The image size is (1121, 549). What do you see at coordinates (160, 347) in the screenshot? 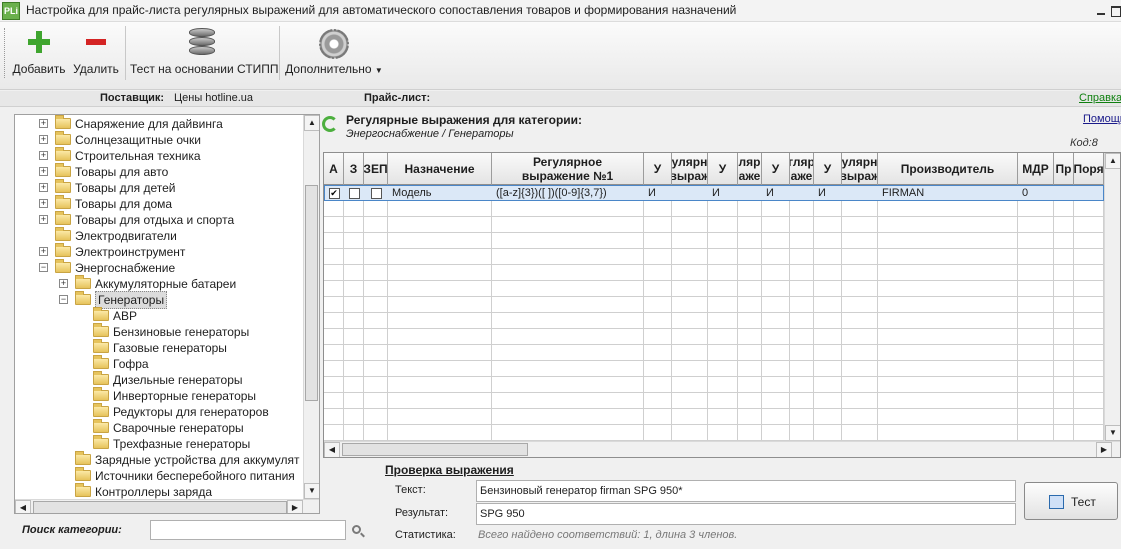
I see `tree-item: Газовые генераторы` at bounding box center [160, 347].